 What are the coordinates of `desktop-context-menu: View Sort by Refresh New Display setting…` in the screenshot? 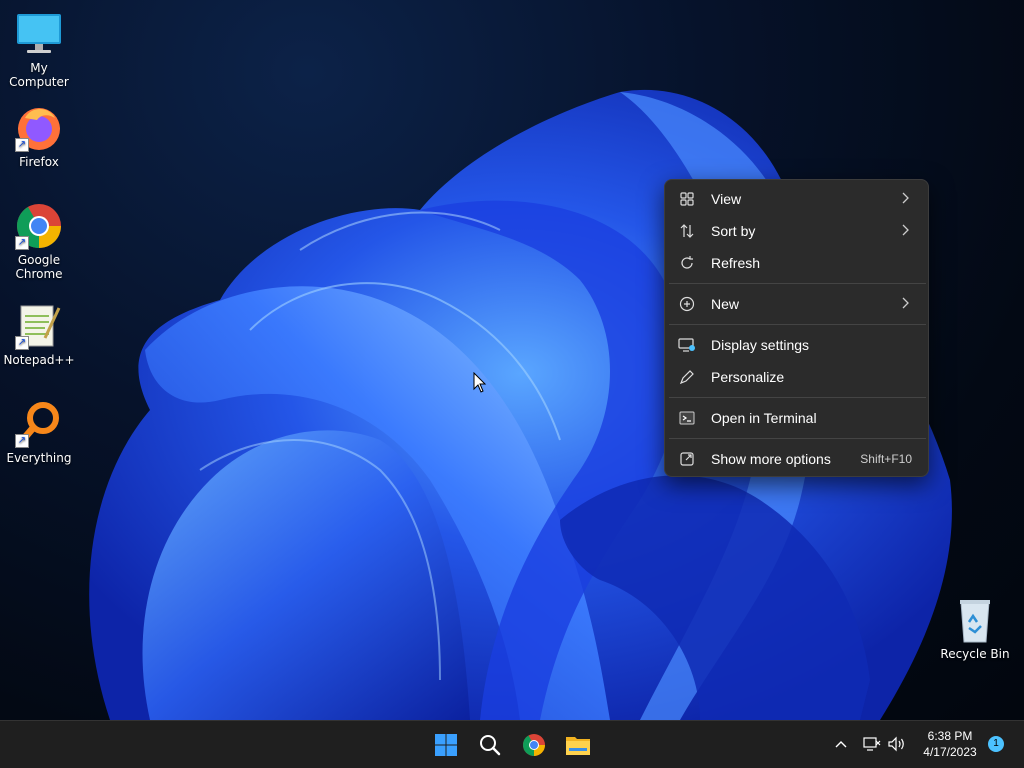 It's located at (796, 328).